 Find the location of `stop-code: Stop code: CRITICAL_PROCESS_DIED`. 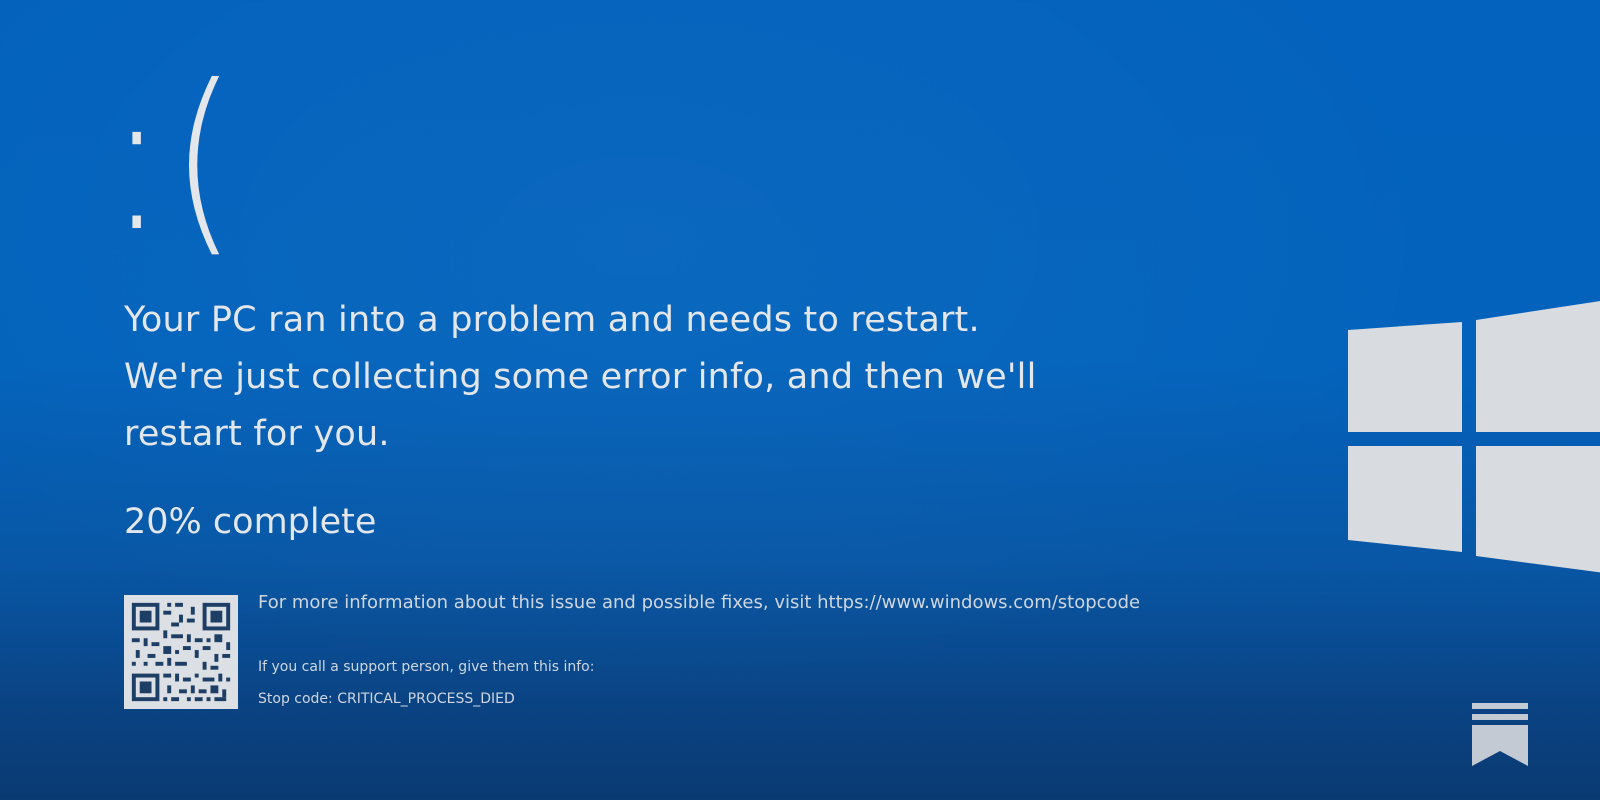

stop-code: Stop code: CRITICAL_PROCESS_DIED is located at coordinates (386, 699).